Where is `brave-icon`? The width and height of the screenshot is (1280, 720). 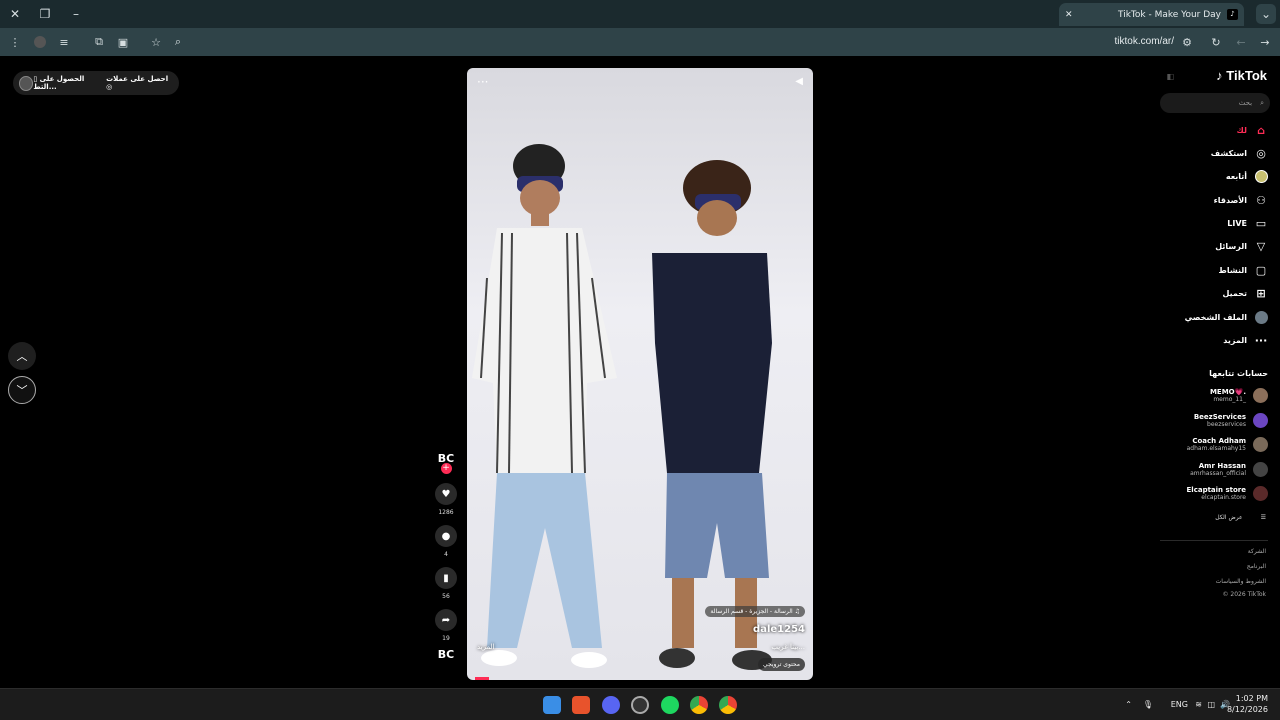
brave-icon is located at coordinates (581, 705).